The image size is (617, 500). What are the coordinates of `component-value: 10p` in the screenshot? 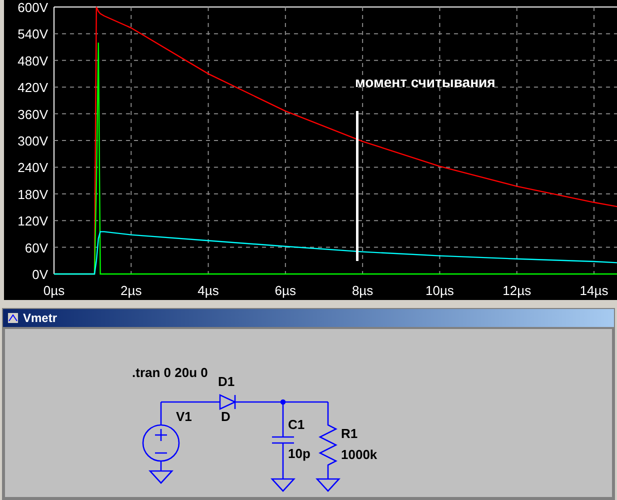 It's located at (299, 453).